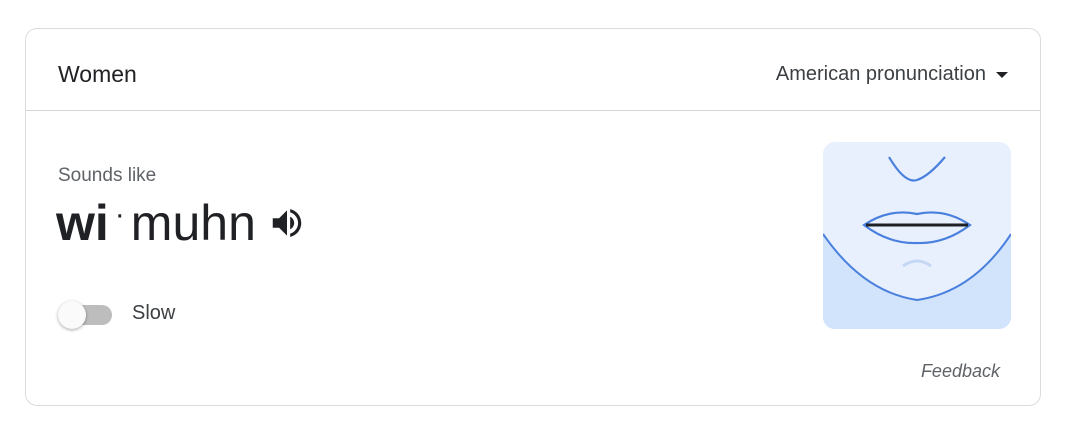 The height and width of the screenshot is (444, 1076). I want to click on slow-toggle, so click(86, 315).